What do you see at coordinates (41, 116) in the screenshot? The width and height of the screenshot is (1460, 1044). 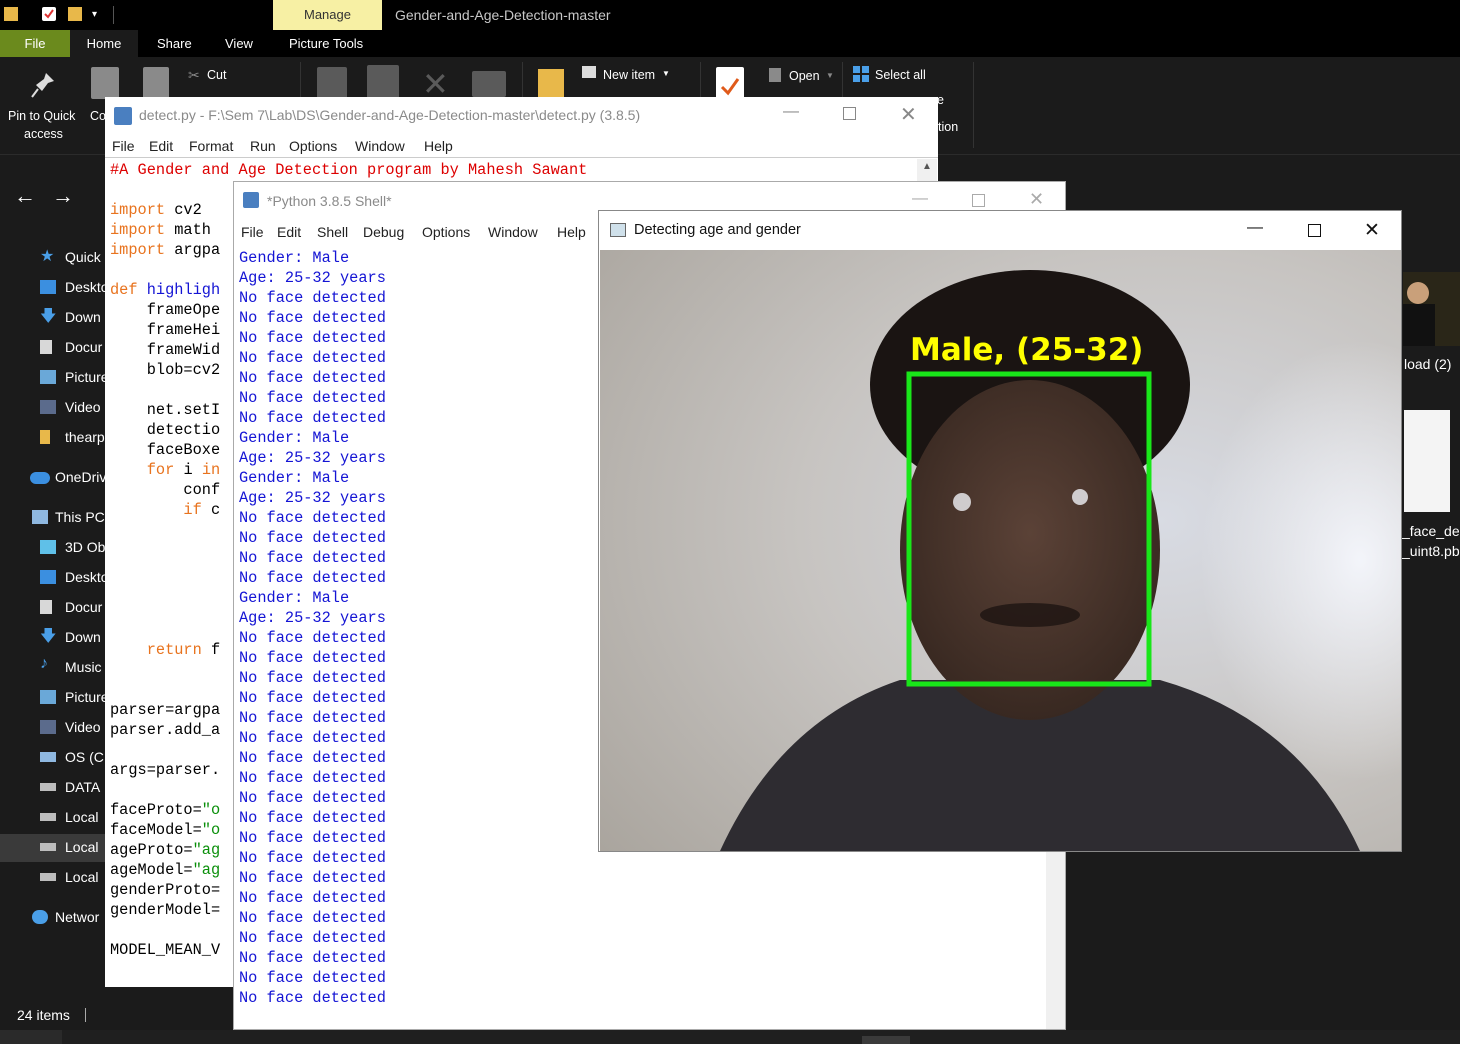 I see `pin-to-quick-access-button: Pin to Quick` at bounding box center [41, 116].